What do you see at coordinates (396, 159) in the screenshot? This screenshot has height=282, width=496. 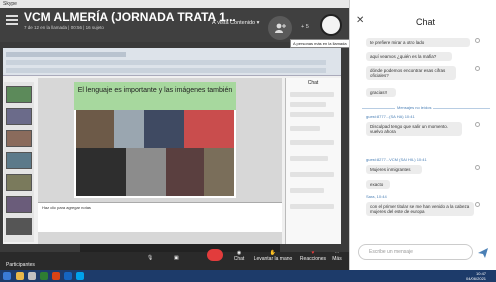 I see `message-sender: guest:8277...VCM (SAI HIL) 10:41` at bounding box center [396, 159].